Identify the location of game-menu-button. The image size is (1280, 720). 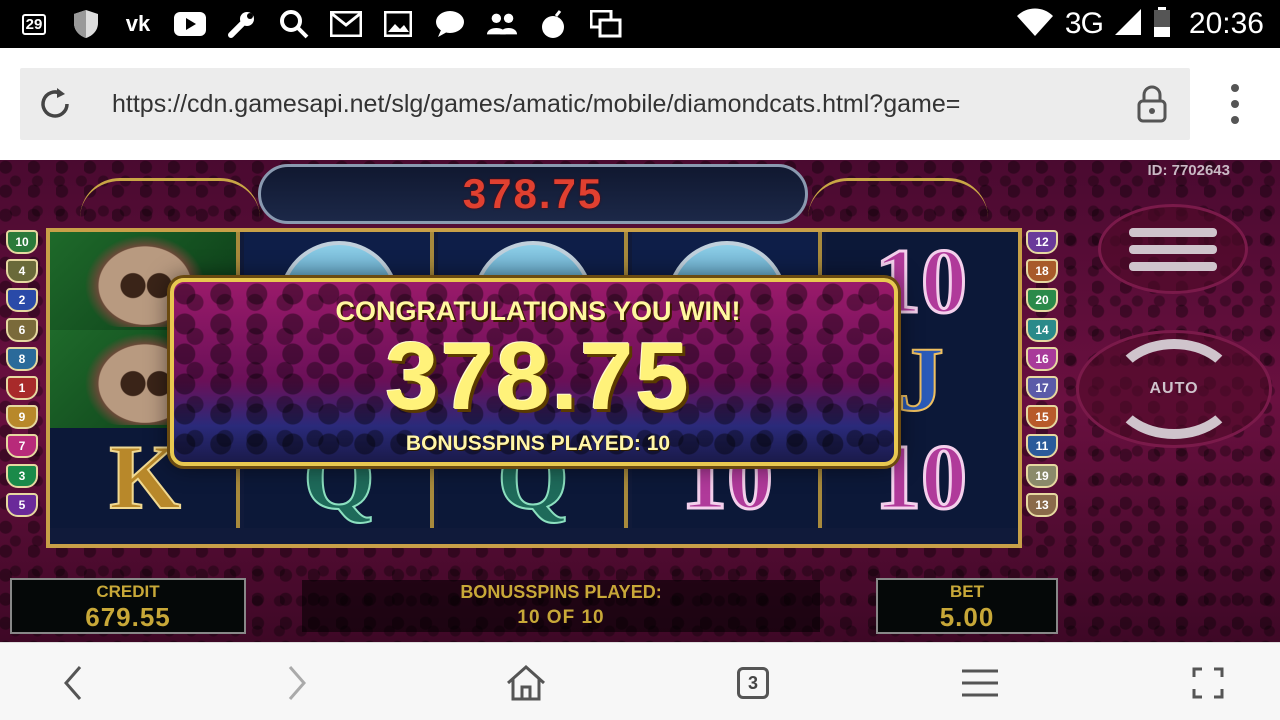
(1173, 249).